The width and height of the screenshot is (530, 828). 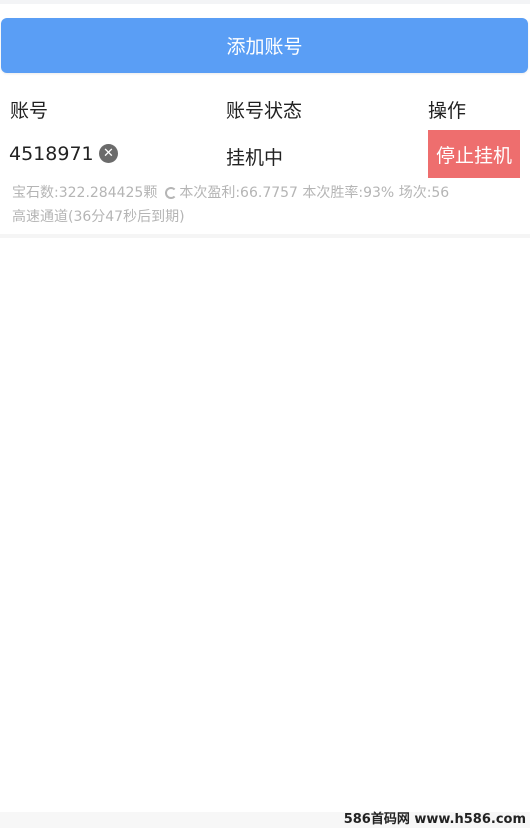 I want to click on watermark: 586首码网 www.h586.com, so click(x=434, y=819).